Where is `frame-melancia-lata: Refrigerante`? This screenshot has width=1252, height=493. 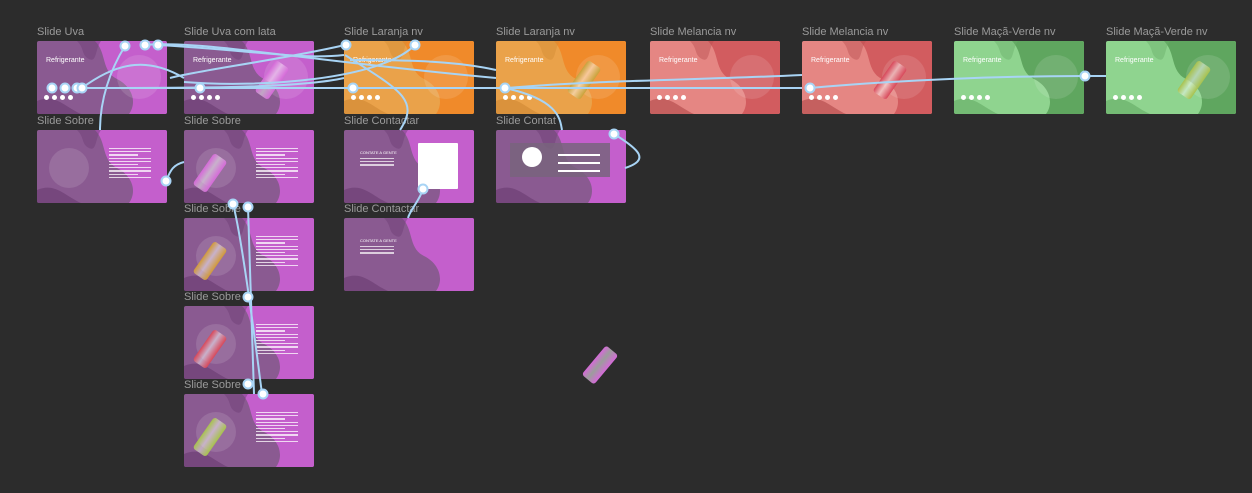
frame-melancia-lata: Refrigerante is located at coordinates (867, 77).